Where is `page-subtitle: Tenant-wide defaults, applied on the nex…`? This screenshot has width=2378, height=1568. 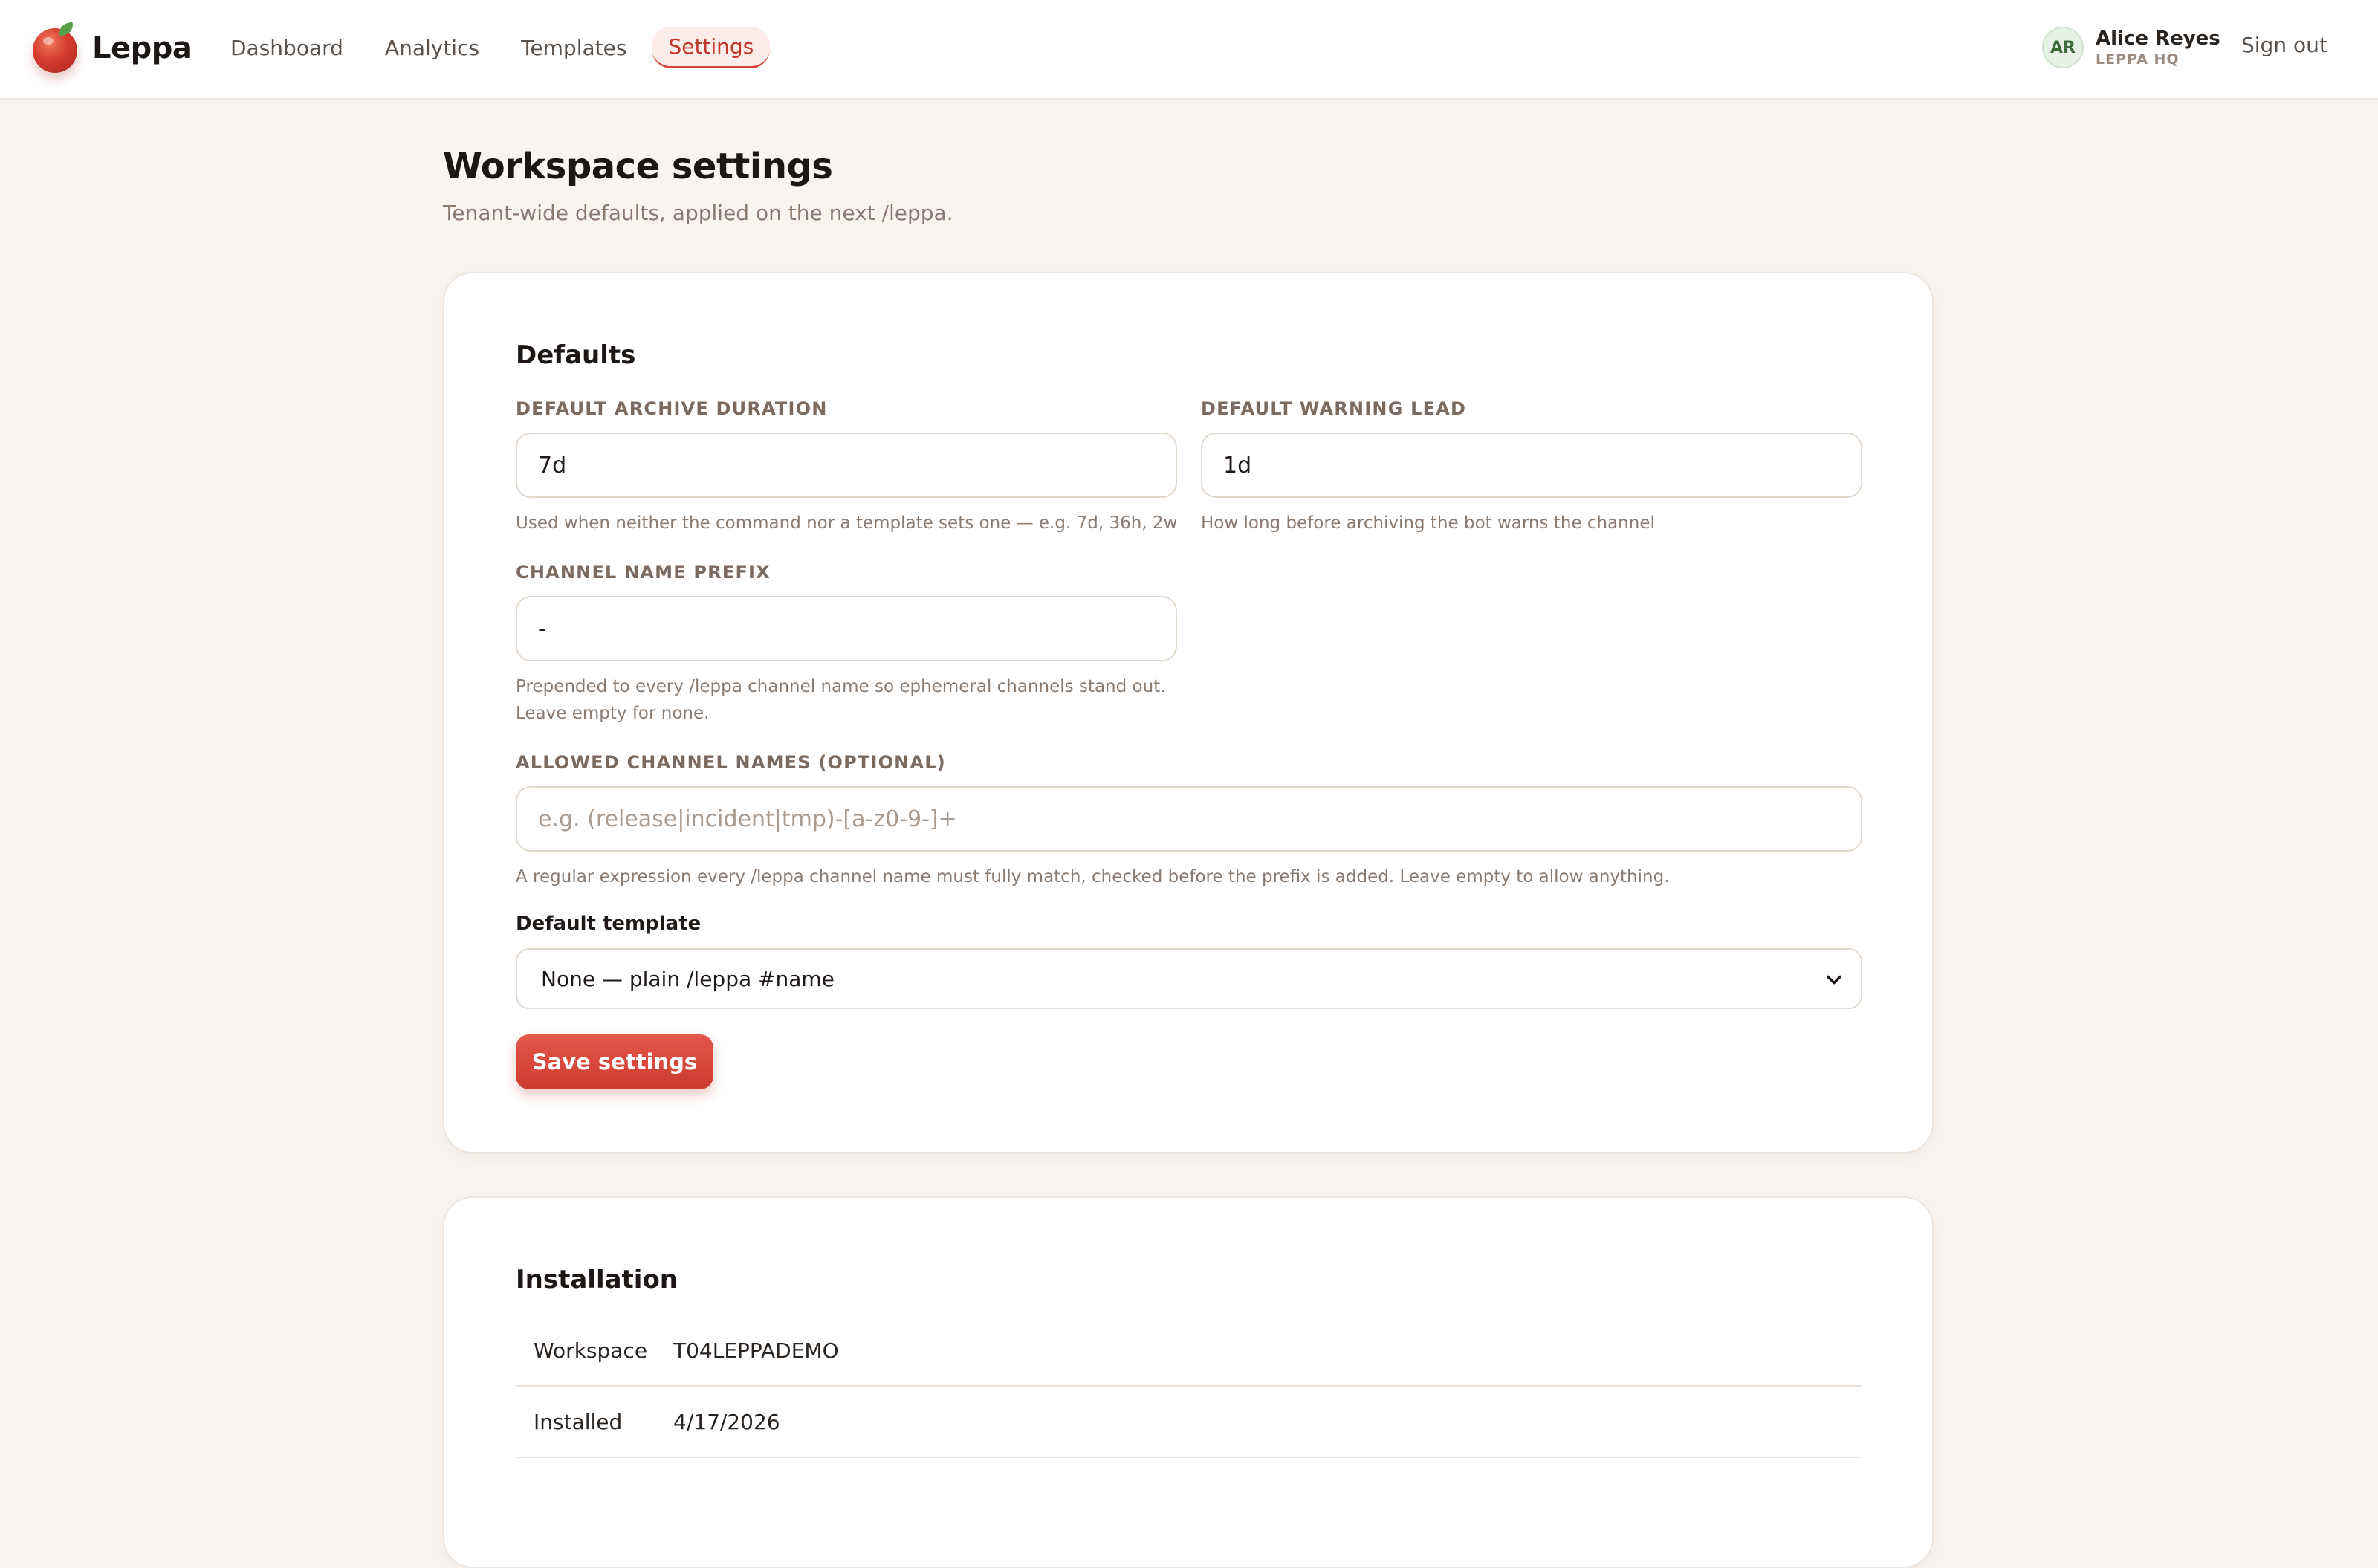
page-subtitle: Tenant-wide defaults, applied on the nex… is located at coordinates (698, 213).